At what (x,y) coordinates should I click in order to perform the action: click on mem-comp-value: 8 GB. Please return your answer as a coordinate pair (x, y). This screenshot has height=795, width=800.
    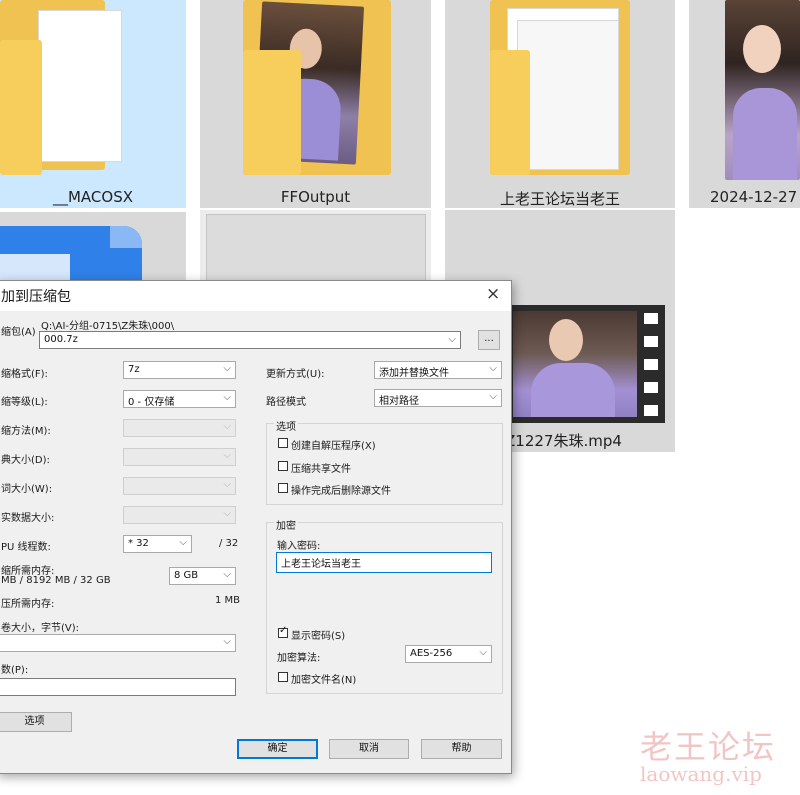
    Looking at the image, I should click on (186, 575).